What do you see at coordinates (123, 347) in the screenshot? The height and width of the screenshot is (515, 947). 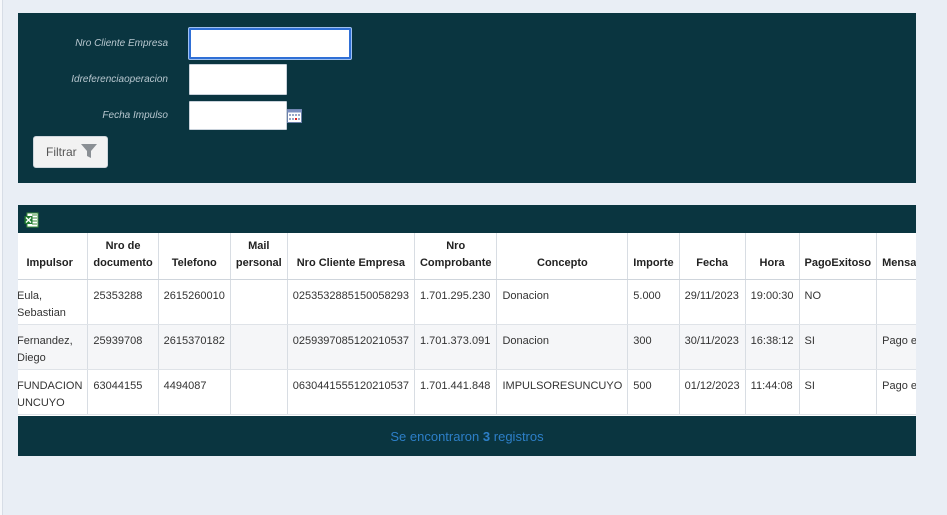 I see `cell-documento: 25939708` at bounding box center [123, 347].